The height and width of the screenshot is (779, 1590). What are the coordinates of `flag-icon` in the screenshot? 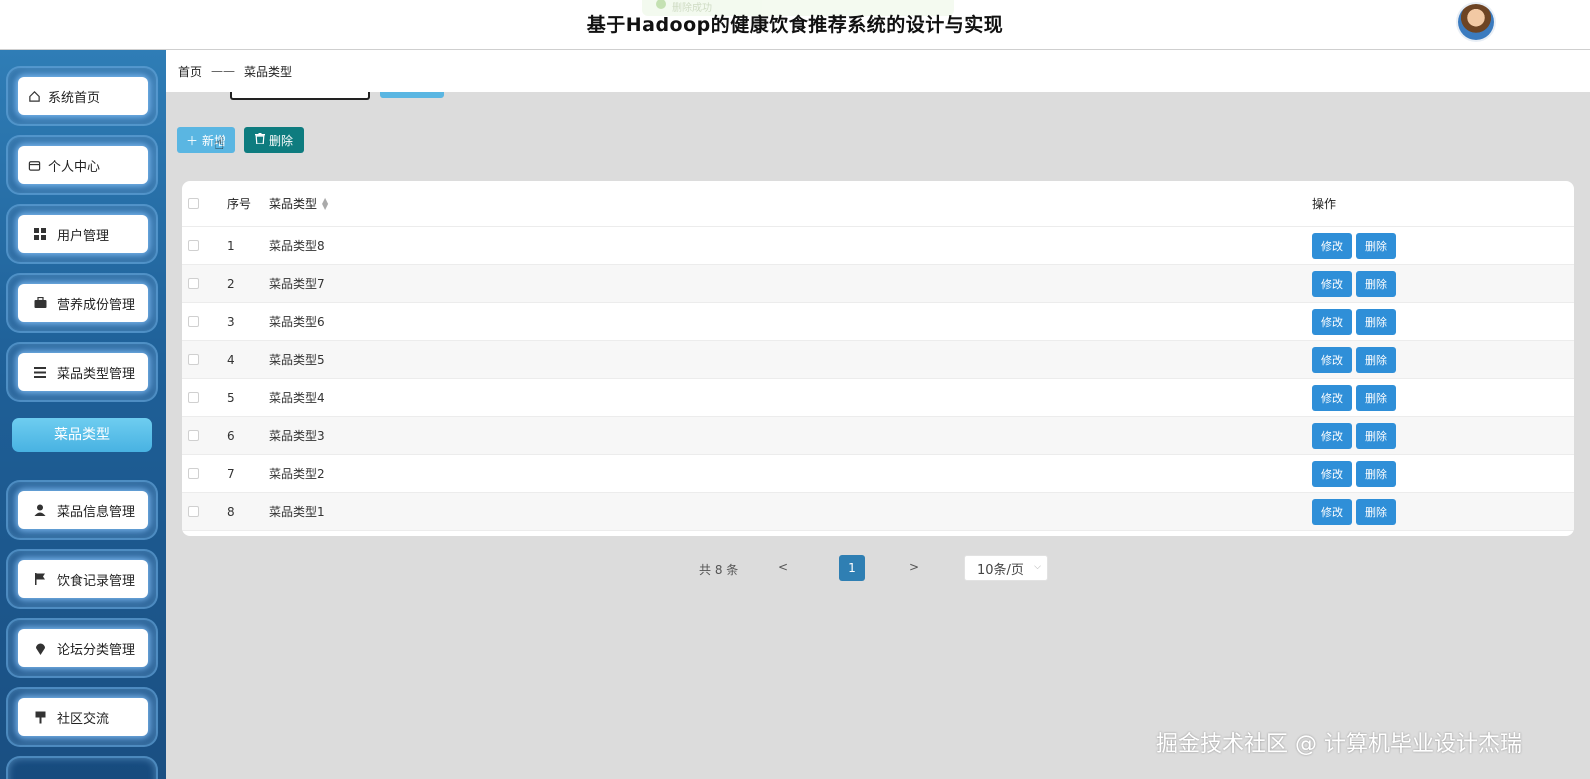 It's located at (40, 579).